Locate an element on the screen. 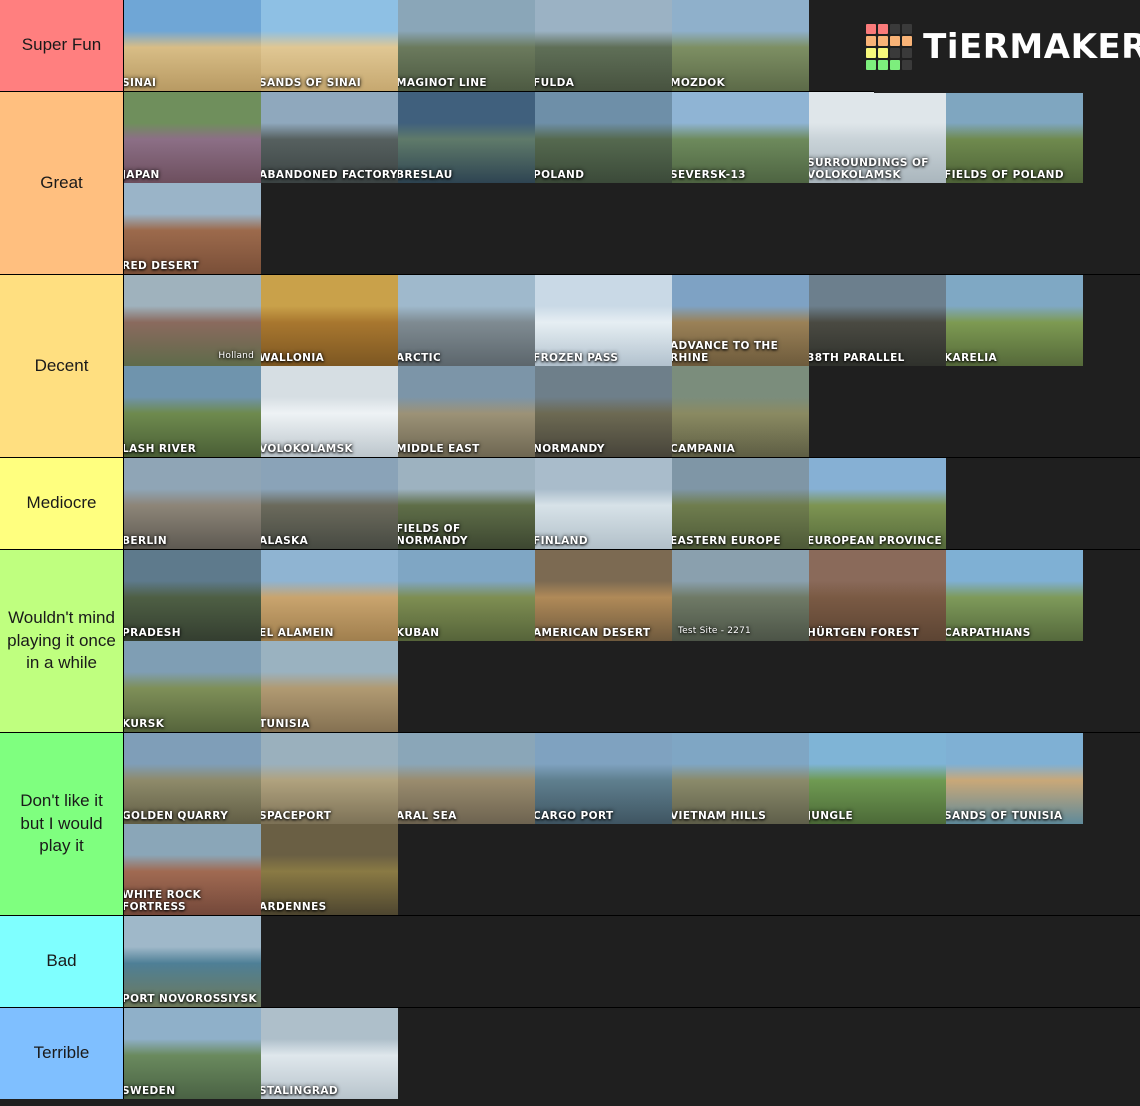  tier-item: JAPAN is located at coordinates (192, 137).